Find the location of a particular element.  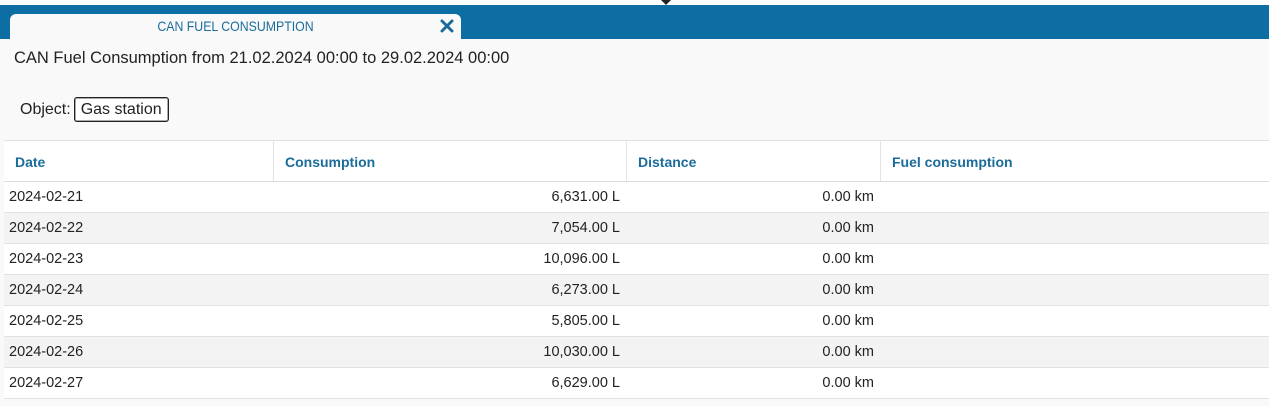

table-row: 2024-02-21 6,631.00 L 0.00 km is located at coordinates (636, 197).